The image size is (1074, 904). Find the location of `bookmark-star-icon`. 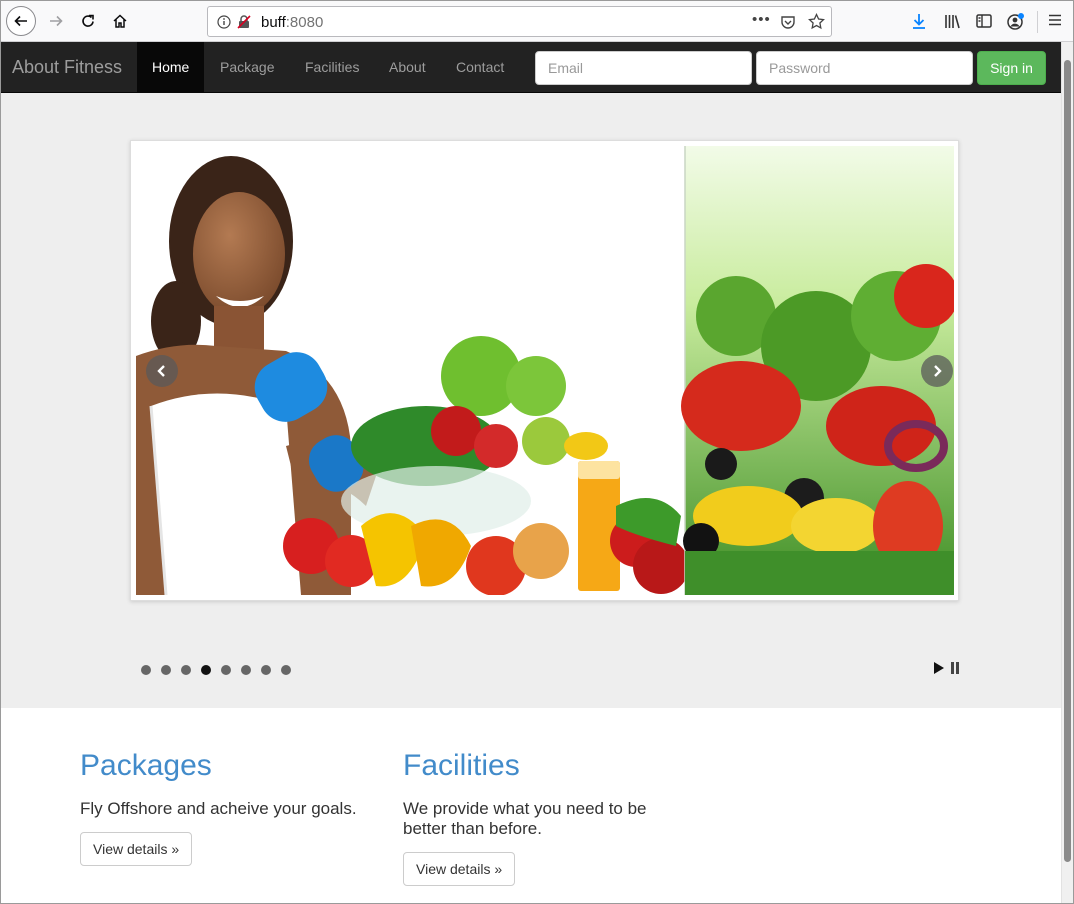

bookmark-star-icon is located at coordinates (816, 21).